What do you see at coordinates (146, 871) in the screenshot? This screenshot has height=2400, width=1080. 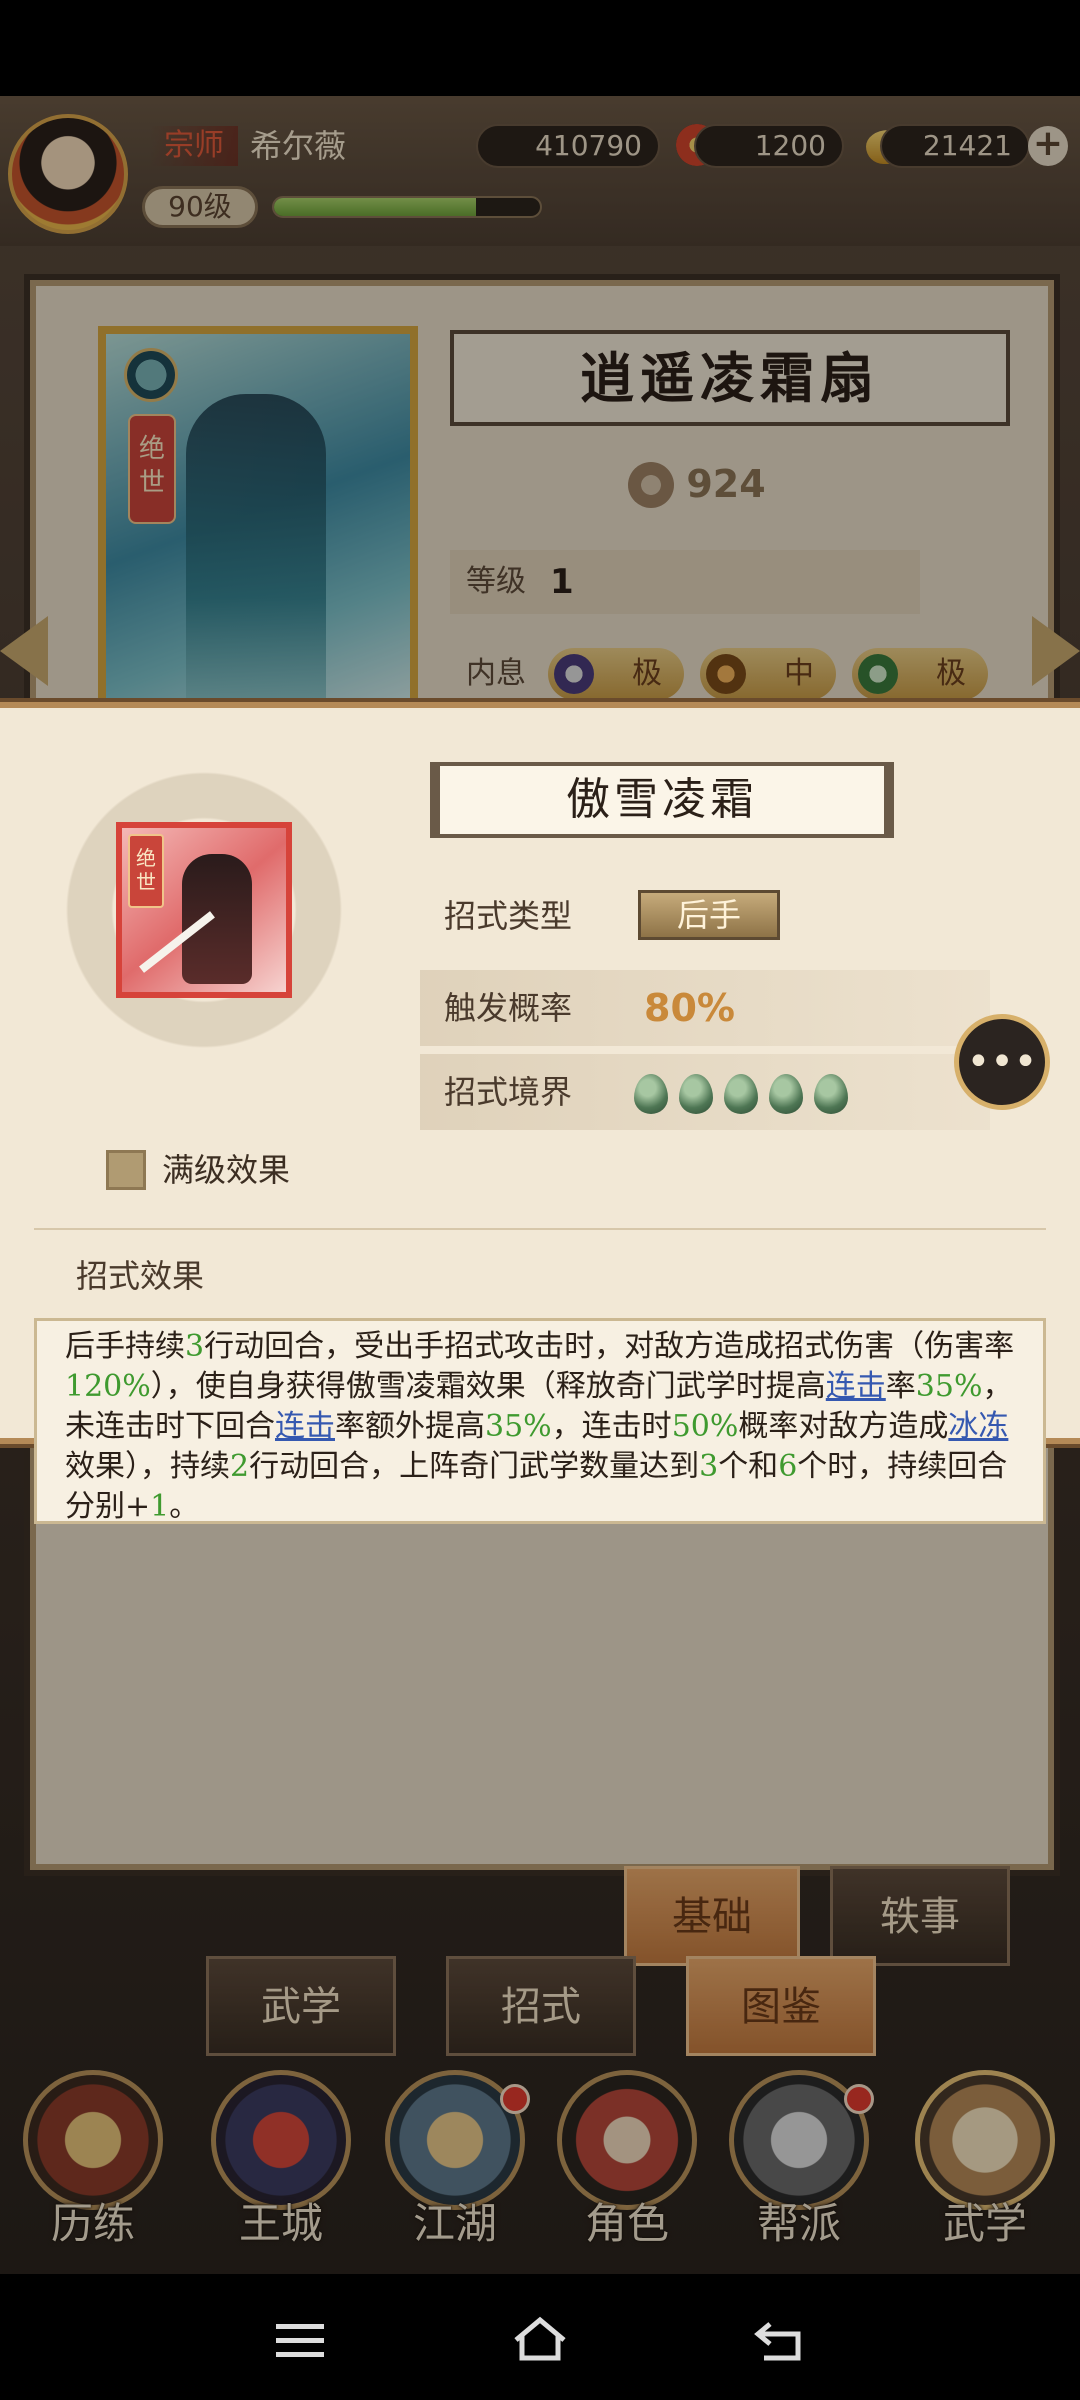 I see `skill-grade-tag: 绝世` at bounding box center [146, 871].